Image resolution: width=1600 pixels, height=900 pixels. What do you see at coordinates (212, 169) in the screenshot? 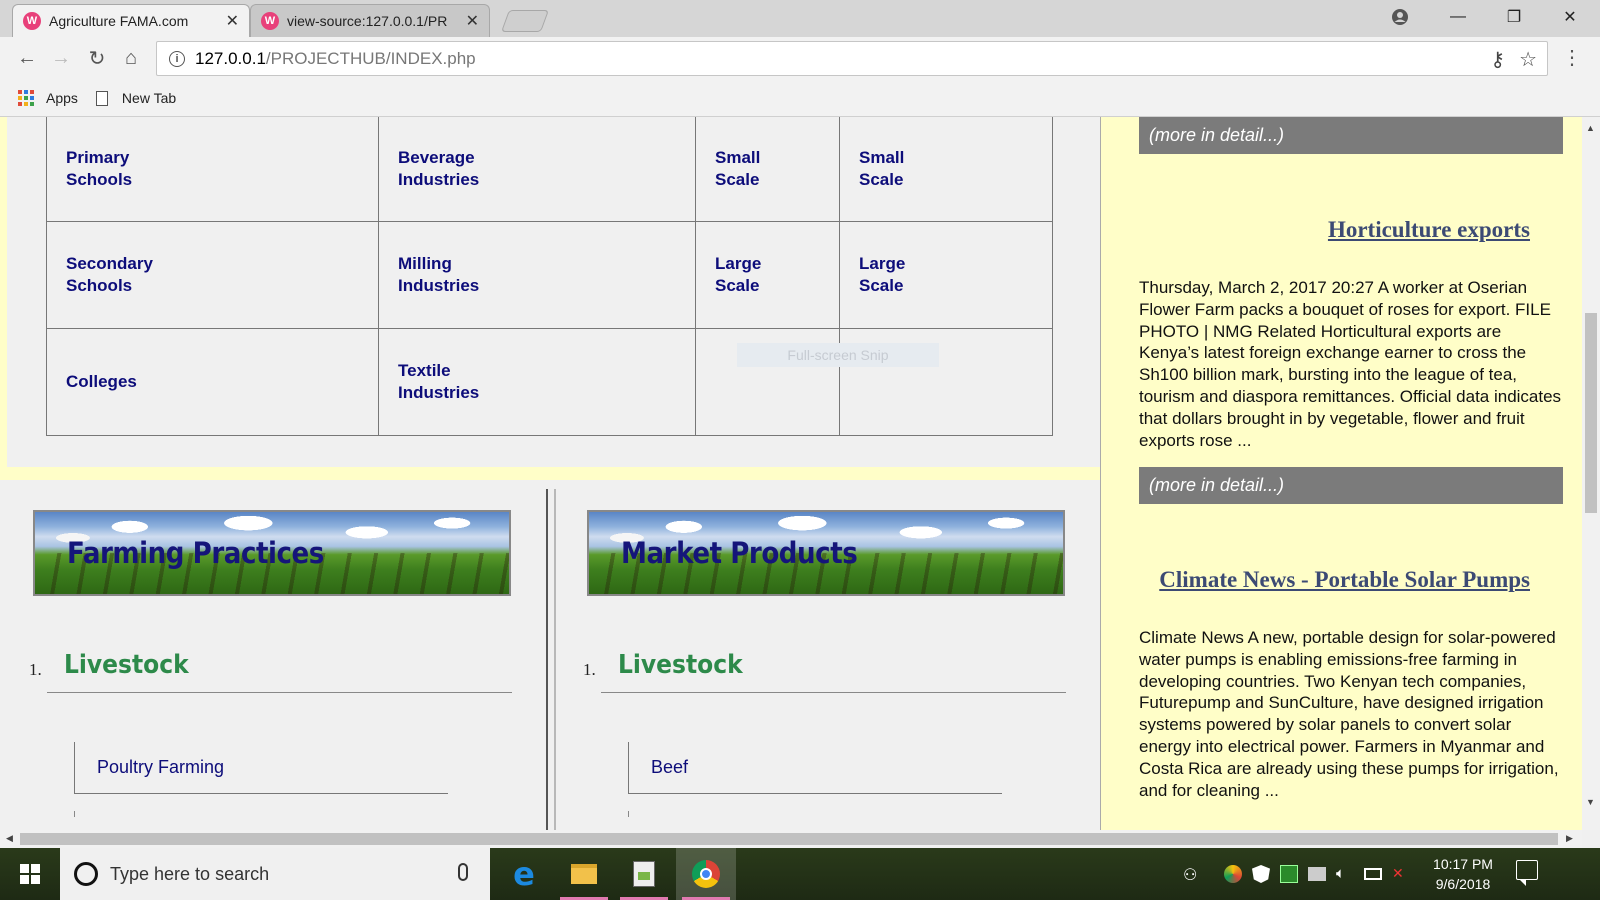
I see `table-cell: Primary Schools` at bounding box center [212, 169].